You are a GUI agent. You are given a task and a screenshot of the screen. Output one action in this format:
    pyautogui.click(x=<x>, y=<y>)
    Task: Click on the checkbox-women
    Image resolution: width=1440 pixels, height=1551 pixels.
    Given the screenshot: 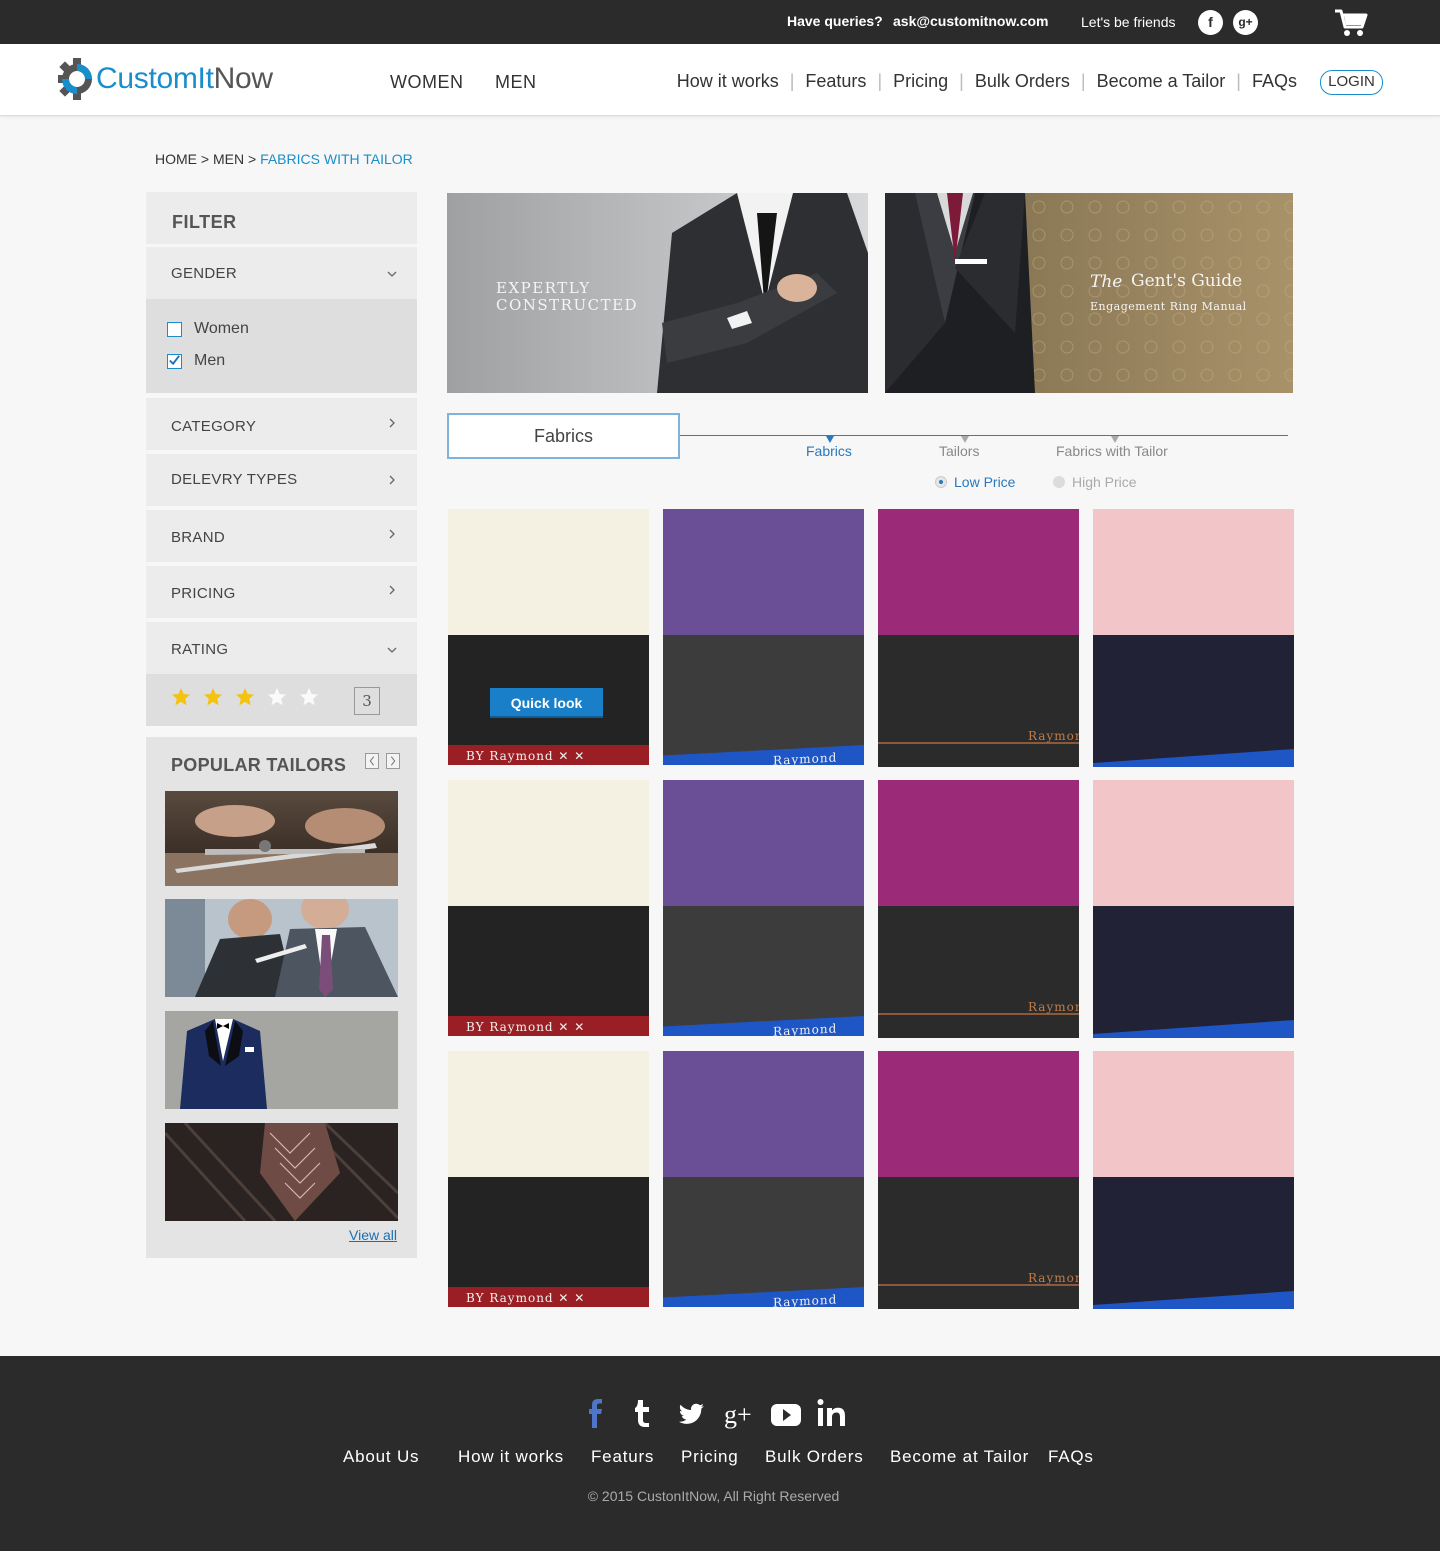 What is the action you would take?
    pyautogui.click(x=174, y=329)
    